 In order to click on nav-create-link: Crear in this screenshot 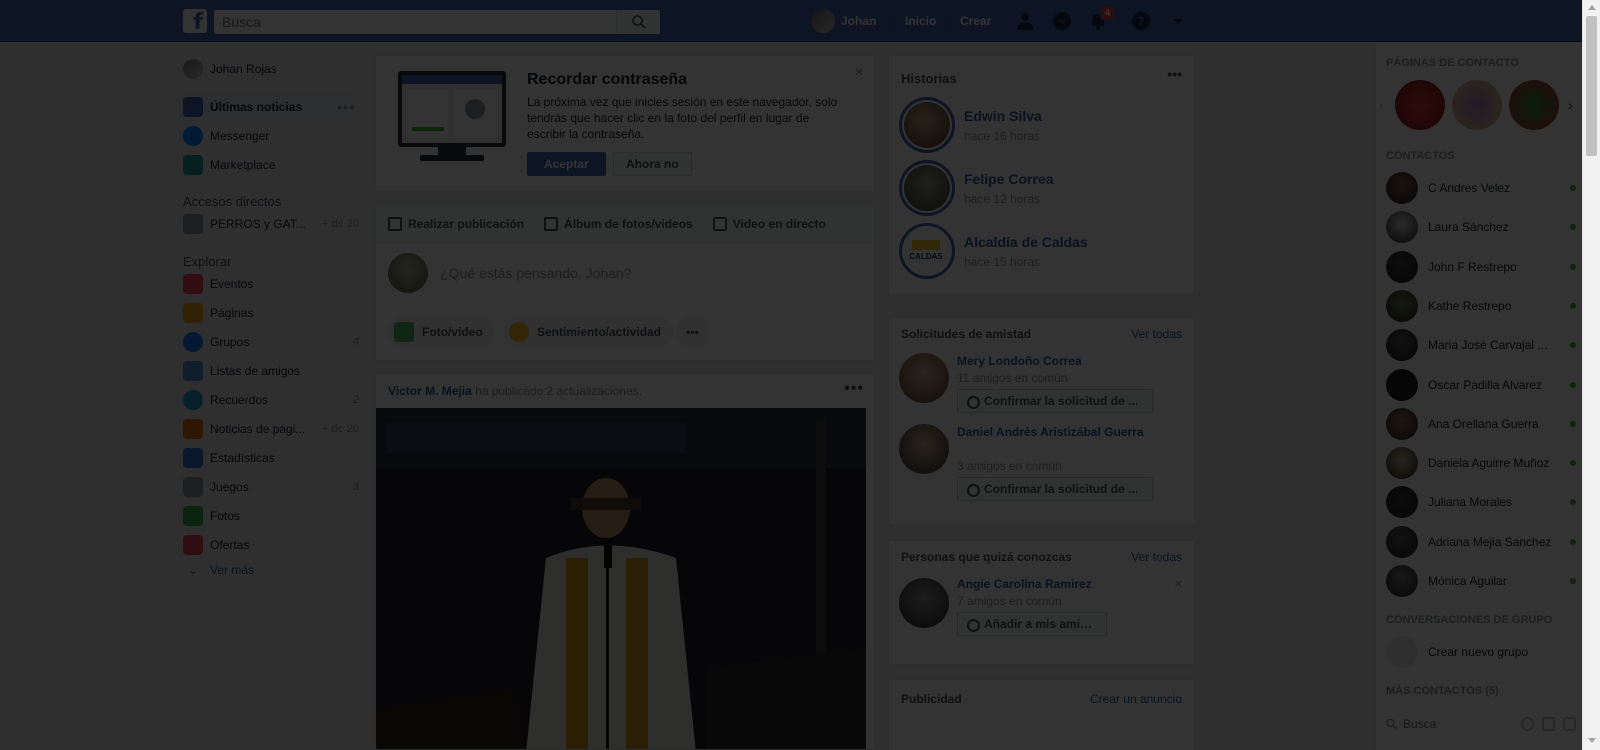, I will do `click(975, 21)`.